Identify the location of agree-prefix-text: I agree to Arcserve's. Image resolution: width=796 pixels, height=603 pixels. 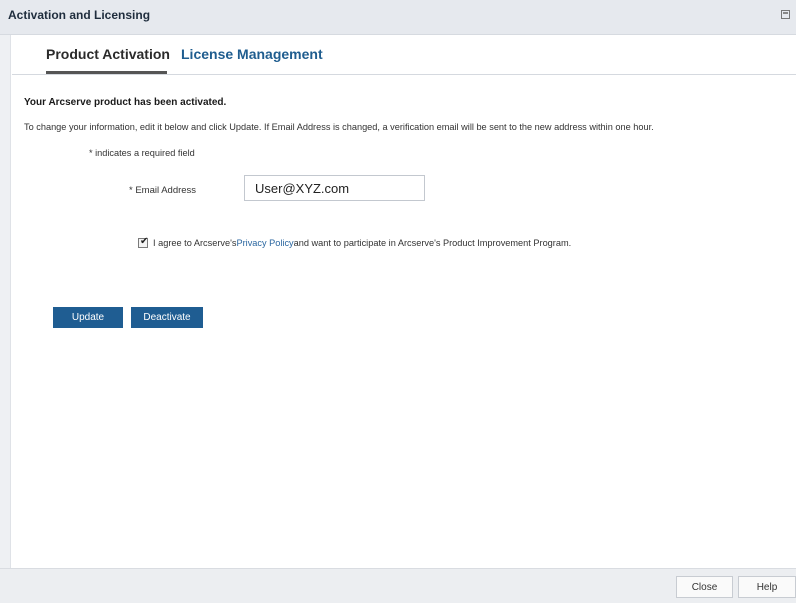
(195, 243).